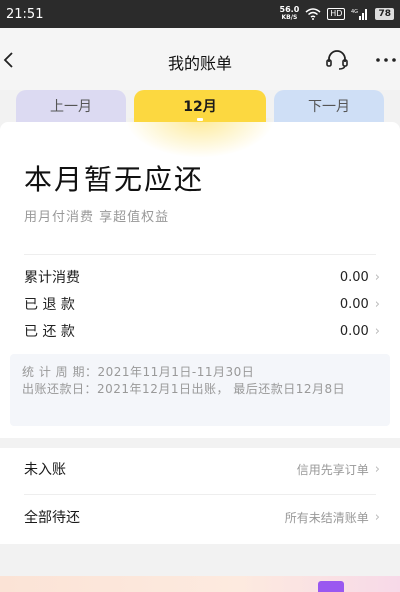 The image size is (400, 592). What do you see at coordinates (200, 59) in the screenshot?
I see `app-header: 我的账单` at bounding box center [200, 59].